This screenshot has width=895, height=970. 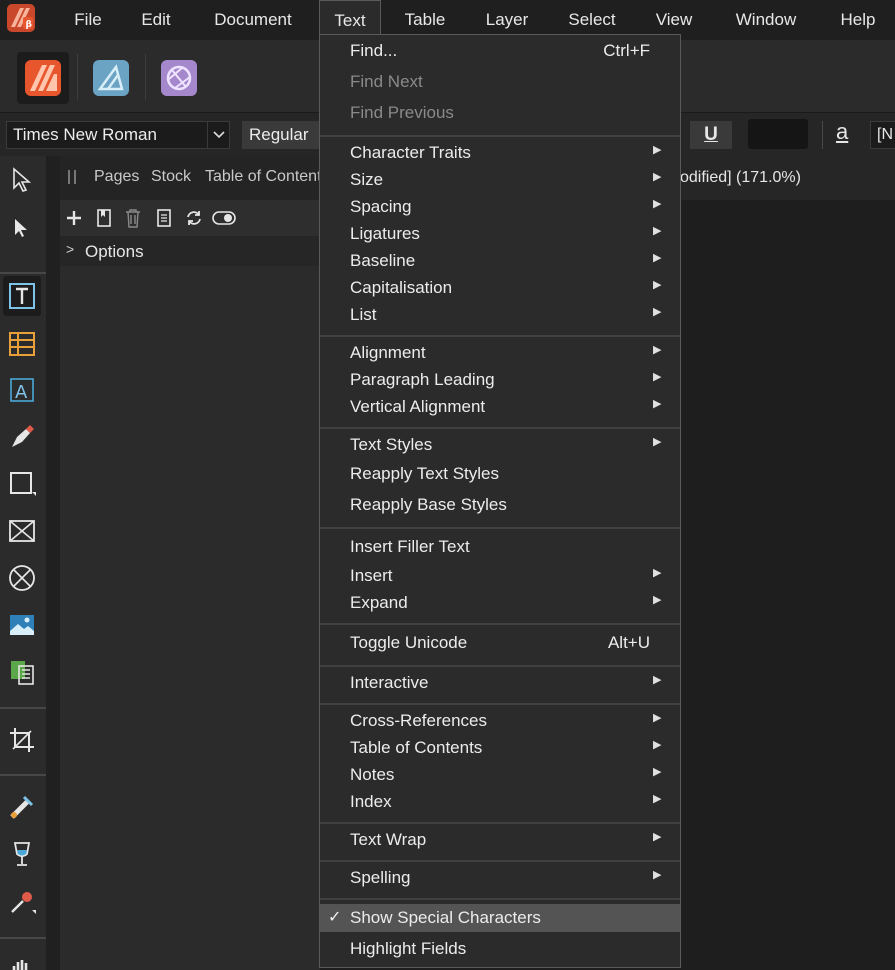 I want to click on menu-document: Document, so click(x=253, y=20).